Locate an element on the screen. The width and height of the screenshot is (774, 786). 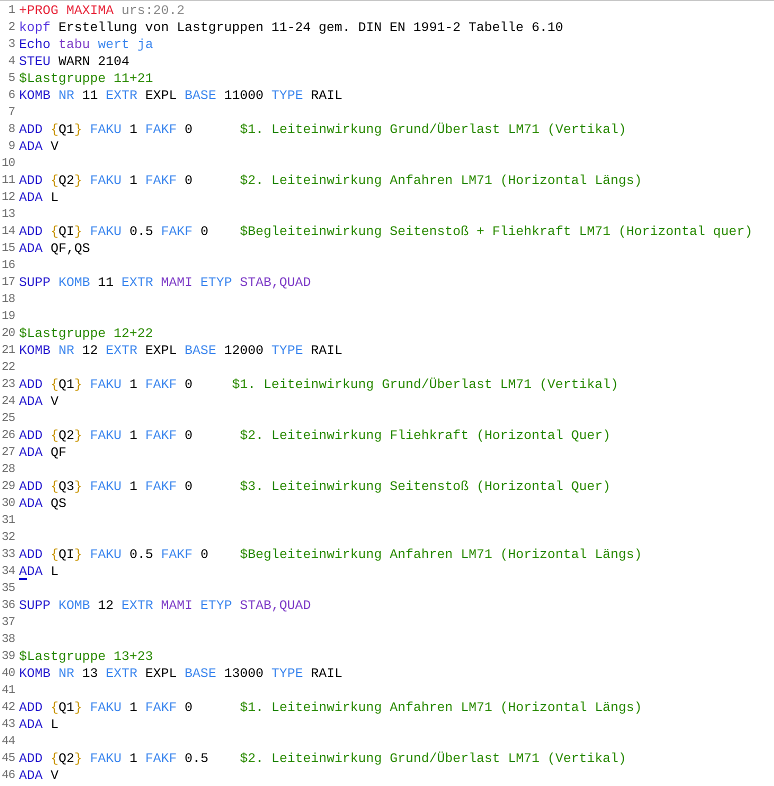
line-number: 45 is located at coordinates (7, 758).